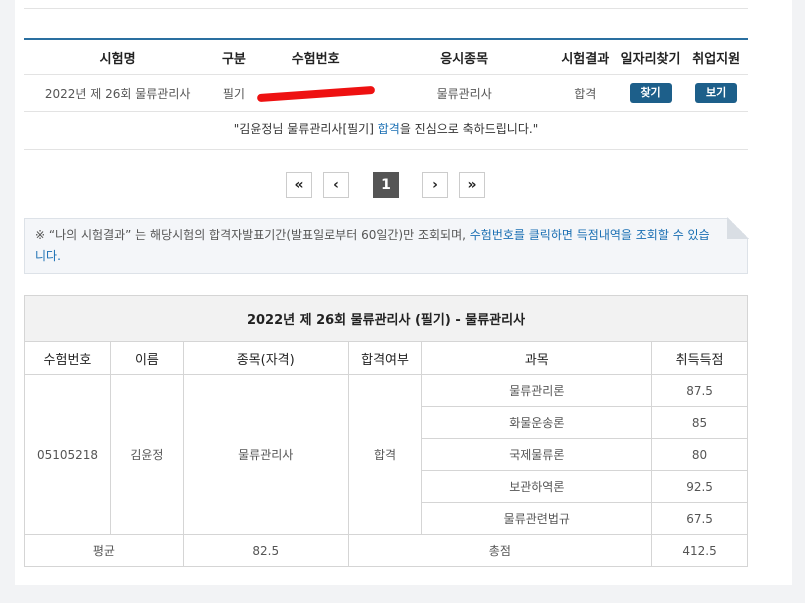 The image size is (805, 603). Describe the element at coordinates (40, 235) in the screenshot. I see `notice-mark: ※` at that location.